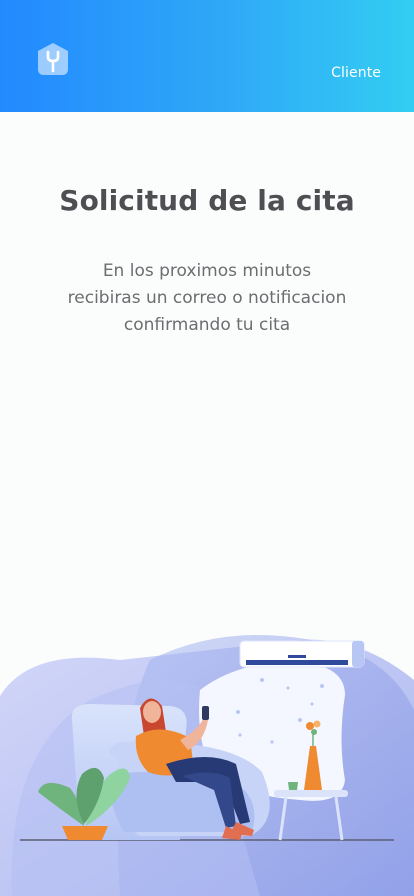 The height and width of the screenshot is (896, 414). I want to click on message-line: confirmando tu cita, so click(207, 325).